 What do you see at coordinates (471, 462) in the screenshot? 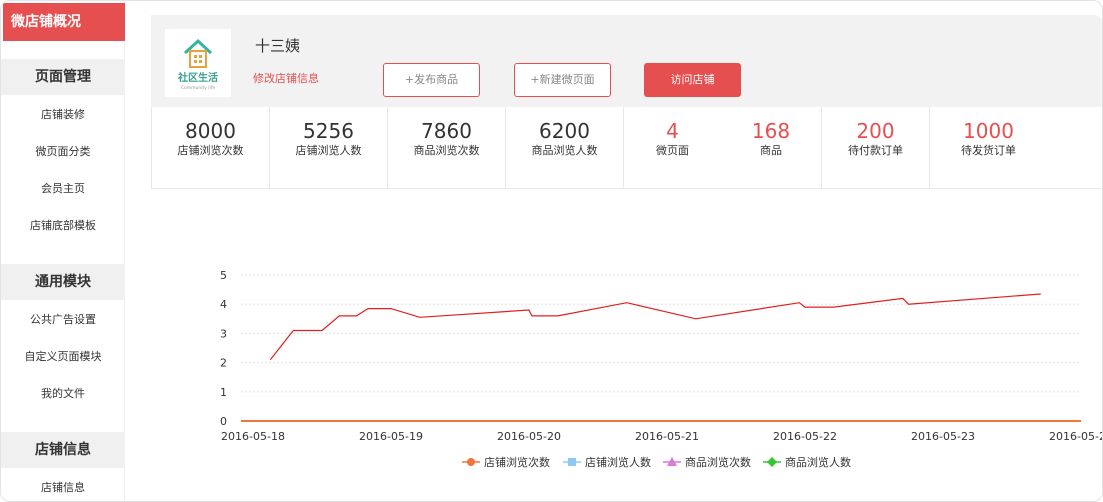
I see `legend-marker-circle` at bounding box center [471, 462].